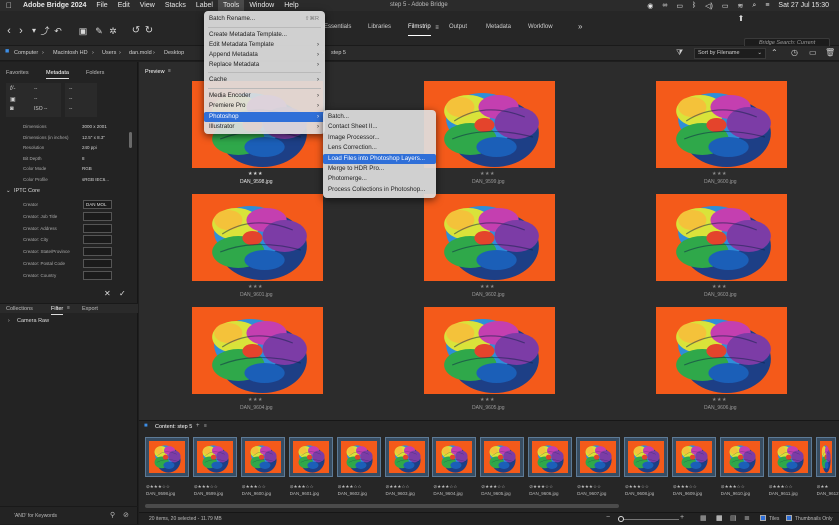  I want to click on tab-workflow: Workflow, so click(540, 27).